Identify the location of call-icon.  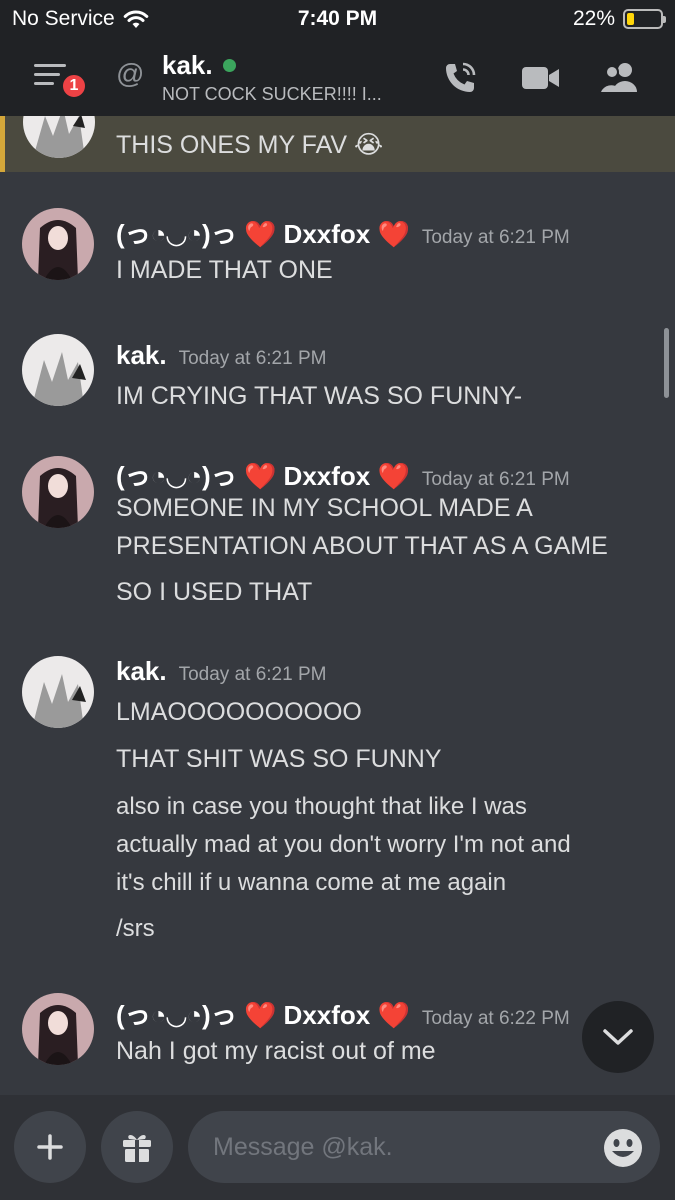
(461, 77).